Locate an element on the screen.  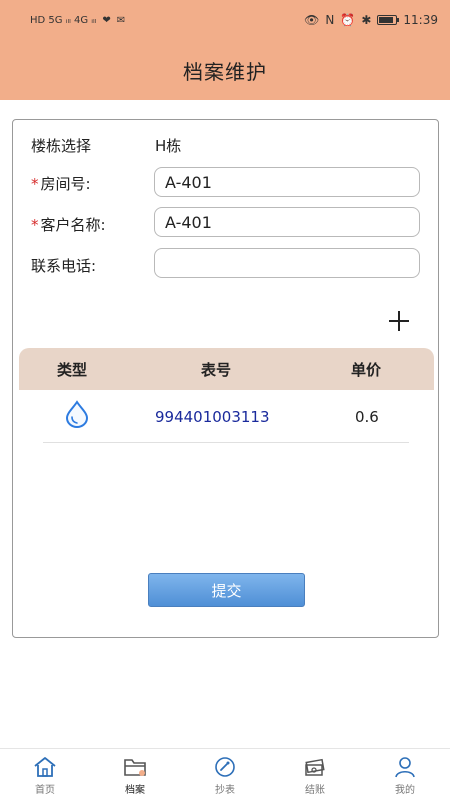
plus-icon is located at coordinates (399, 321).